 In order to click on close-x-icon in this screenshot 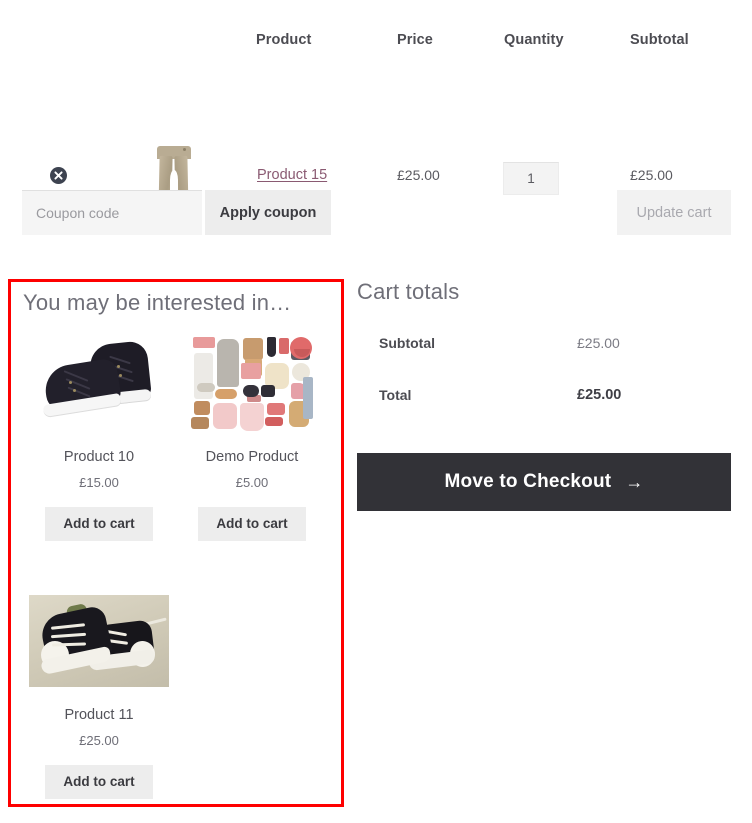, I will do `click(58, 175)`.